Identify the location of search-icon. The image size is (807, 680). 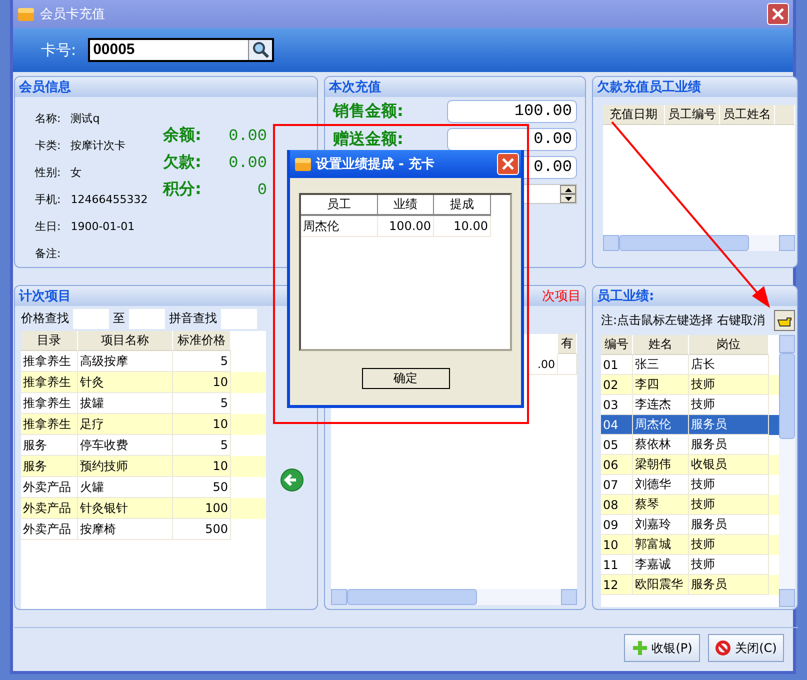
(261, 50).